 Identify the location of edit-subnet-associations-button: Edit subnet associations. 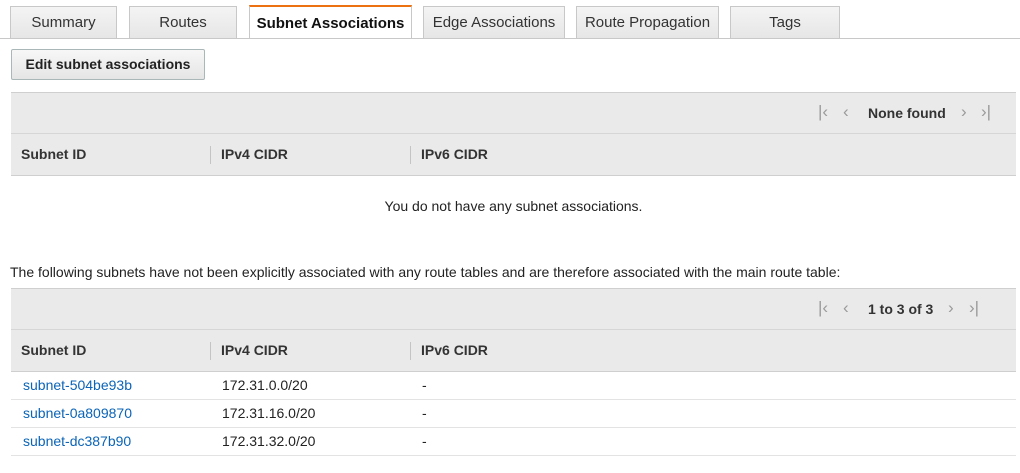
(108, 64).